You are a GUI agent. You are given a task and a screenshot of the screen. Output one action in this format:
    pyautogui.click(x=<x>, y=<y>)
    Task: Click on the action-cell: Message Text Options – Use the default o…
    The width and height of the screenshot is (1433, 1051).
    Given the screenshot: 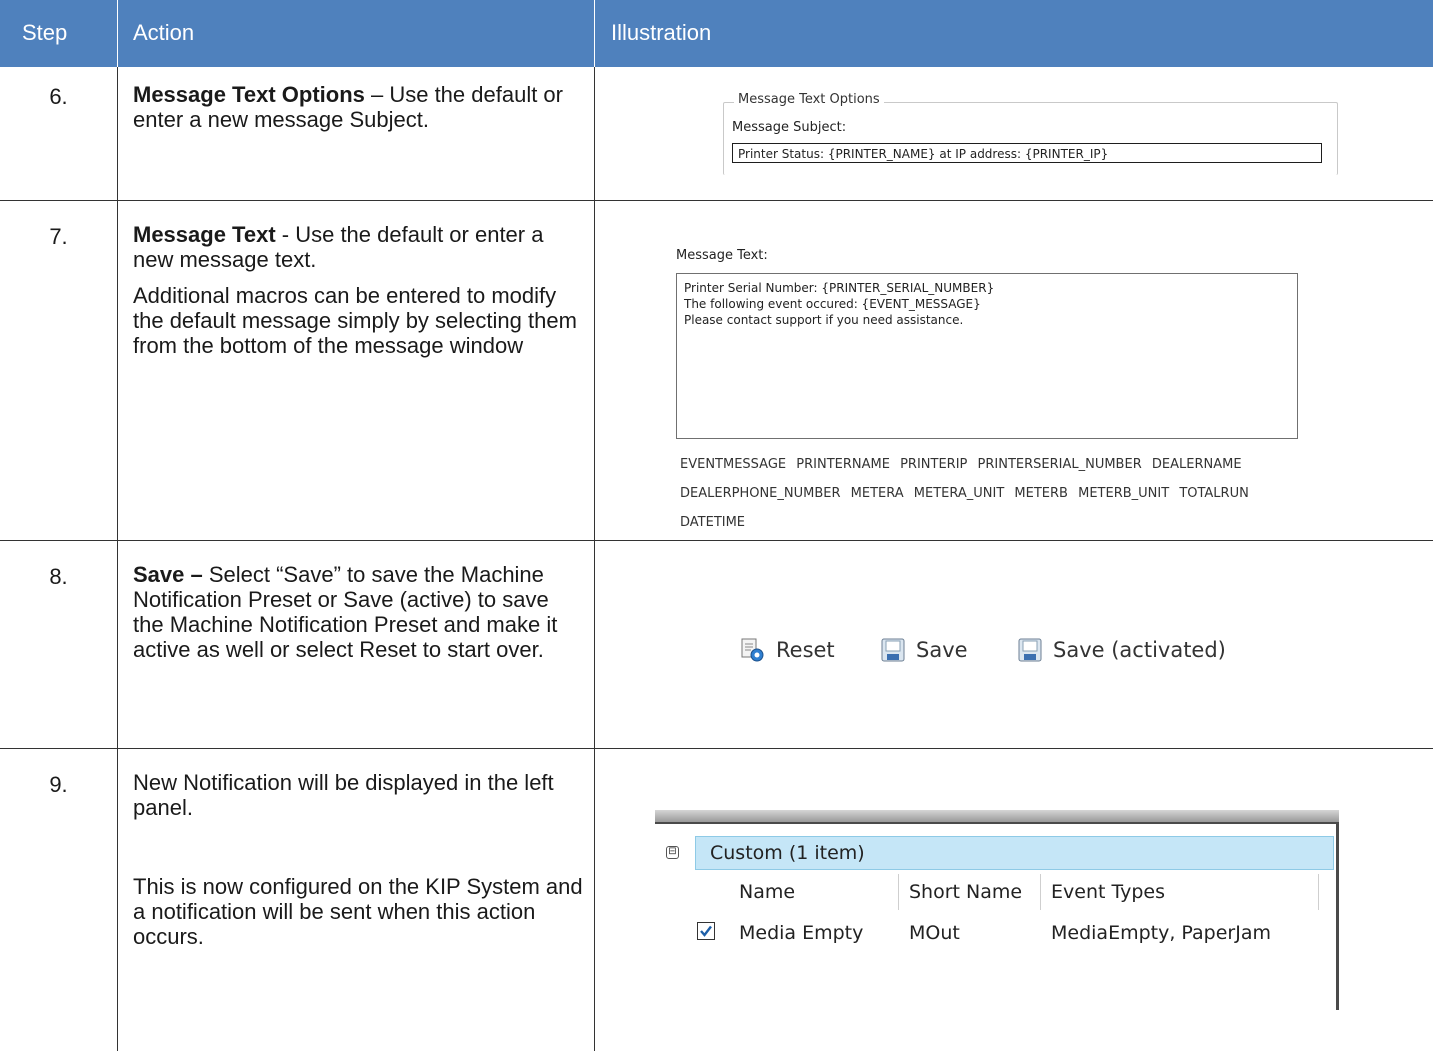 What is the action you would take?
    pyautogui.click(x=358, y=112)
    